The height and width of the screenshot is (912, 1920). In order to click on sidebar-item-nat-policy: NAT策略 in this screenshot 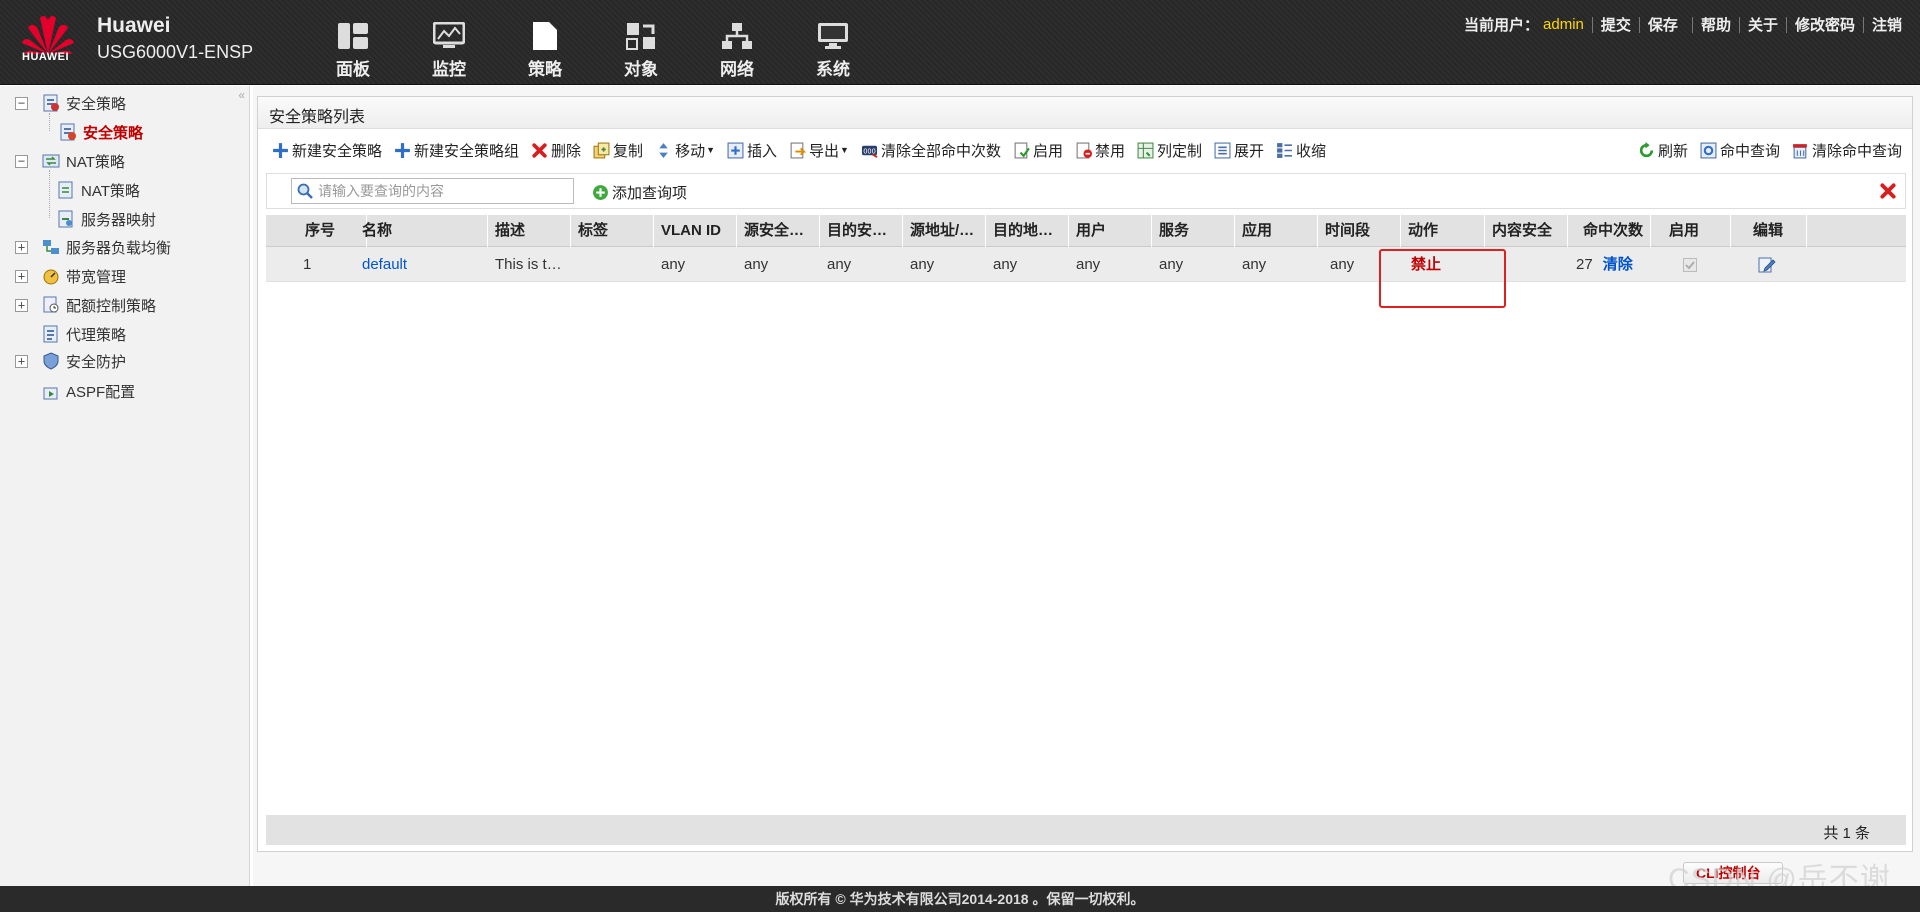, I will do `click(98, 190)`.